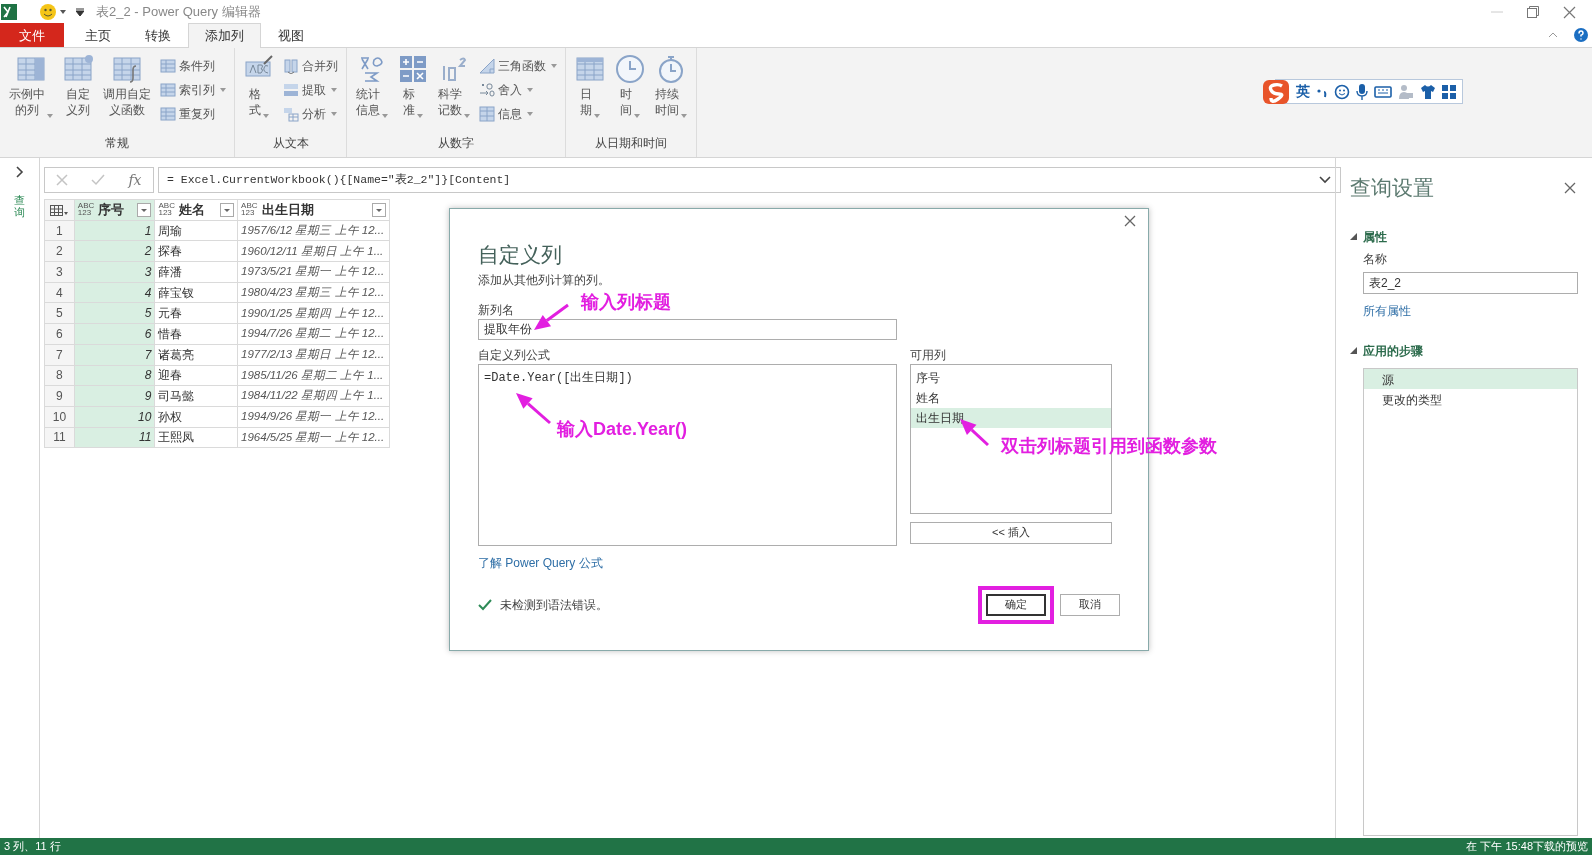  Describe the element at coordinates (310, 66) in the screenshot. I see `ribbon-button: 合并列` at that location.